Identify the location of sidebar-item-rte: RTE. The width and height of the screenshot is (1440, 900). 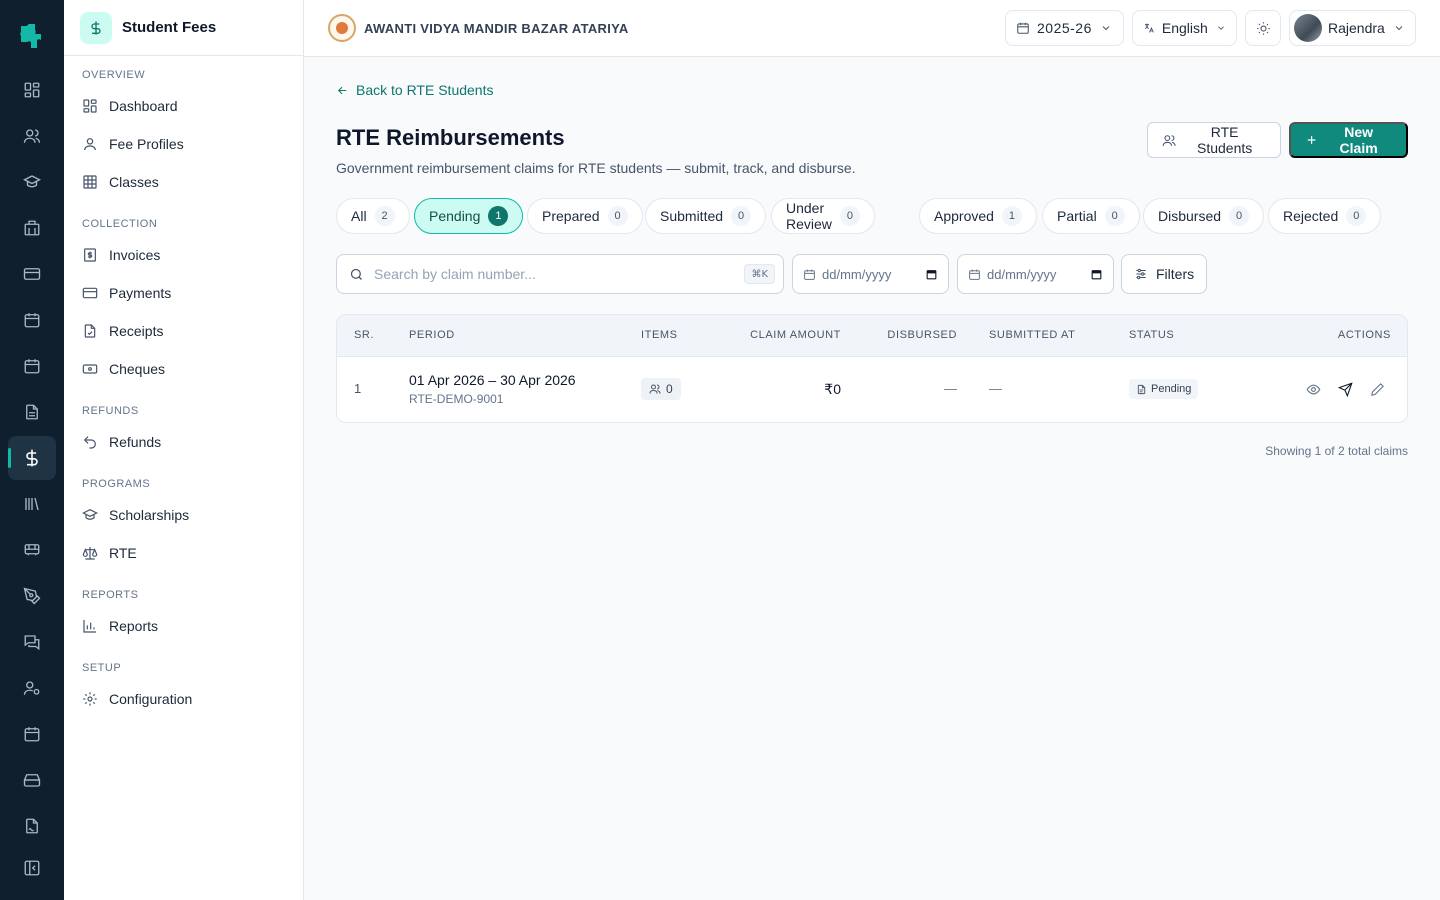
(187, 553).